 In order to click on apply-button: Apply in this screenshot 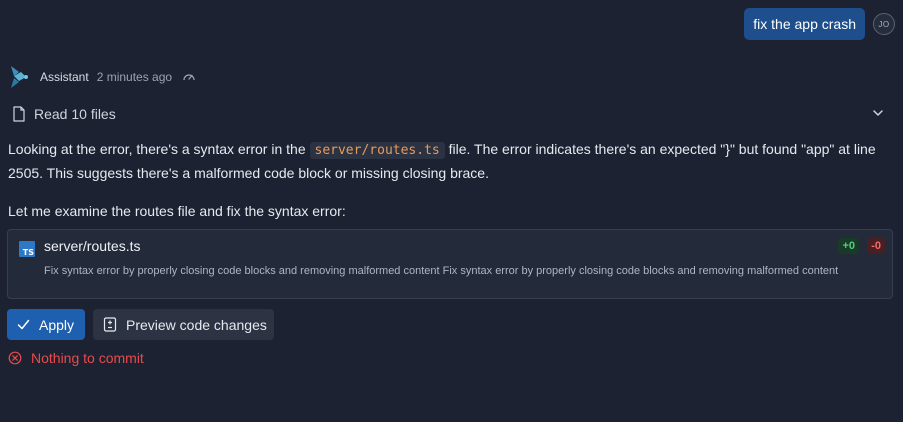, I will do `click(46, 324)`.